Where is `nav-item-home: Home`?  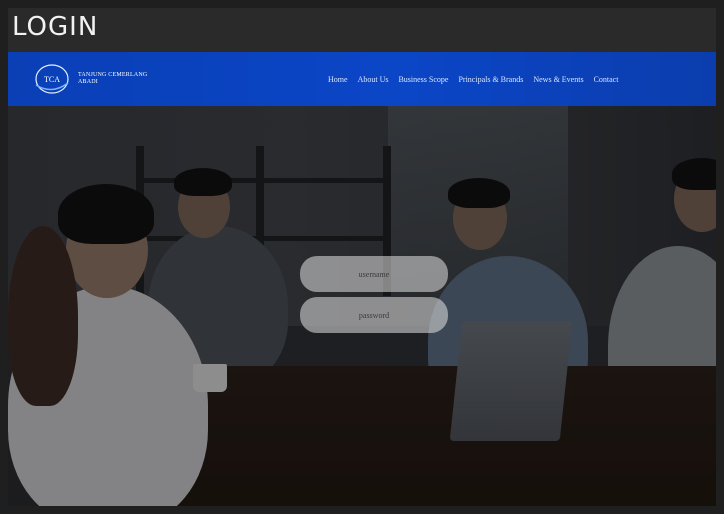
nav-item-home: Home is located at coordinates (338, 79).